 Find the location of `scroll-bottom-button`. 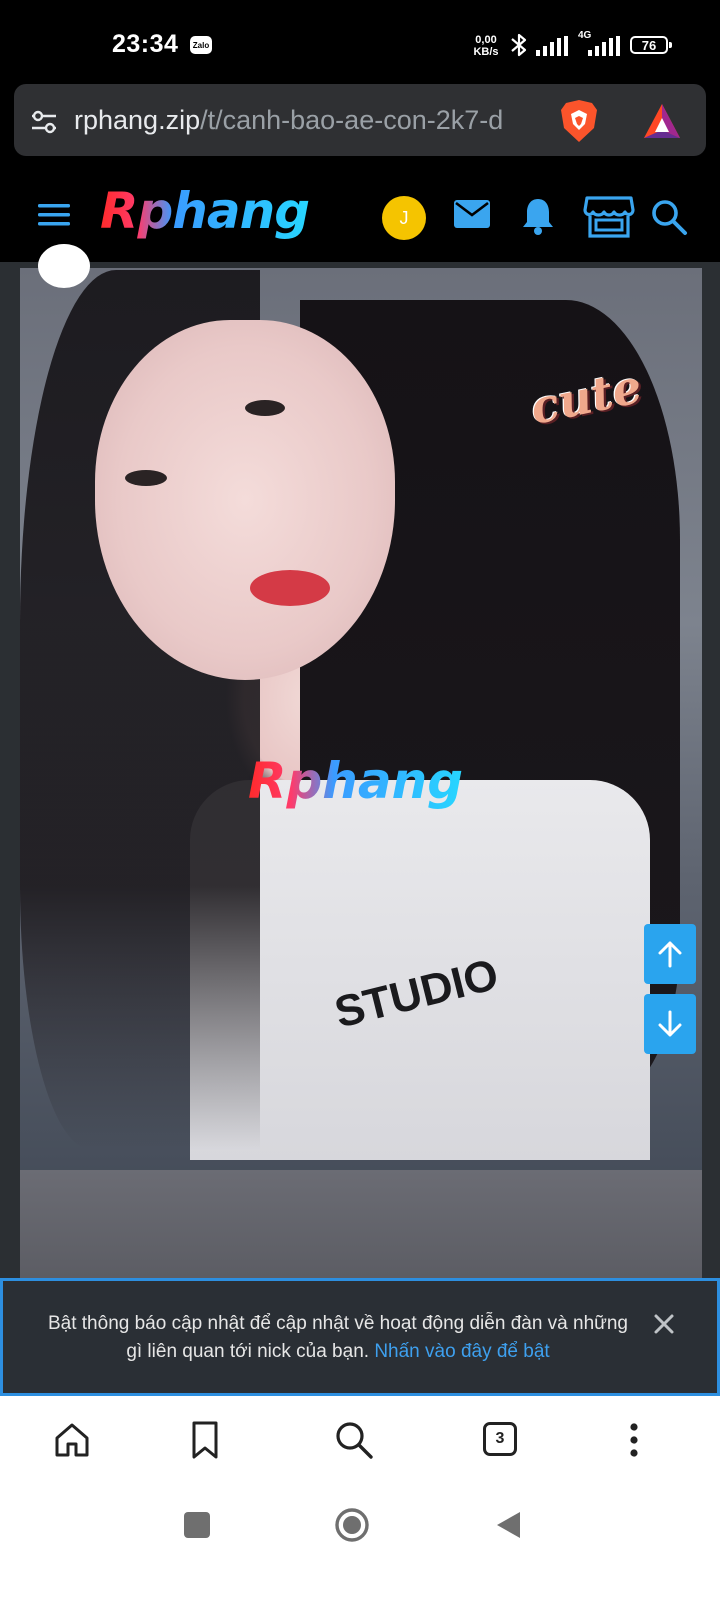

scroll-bottom-button is located at coordinates (670, 1024).